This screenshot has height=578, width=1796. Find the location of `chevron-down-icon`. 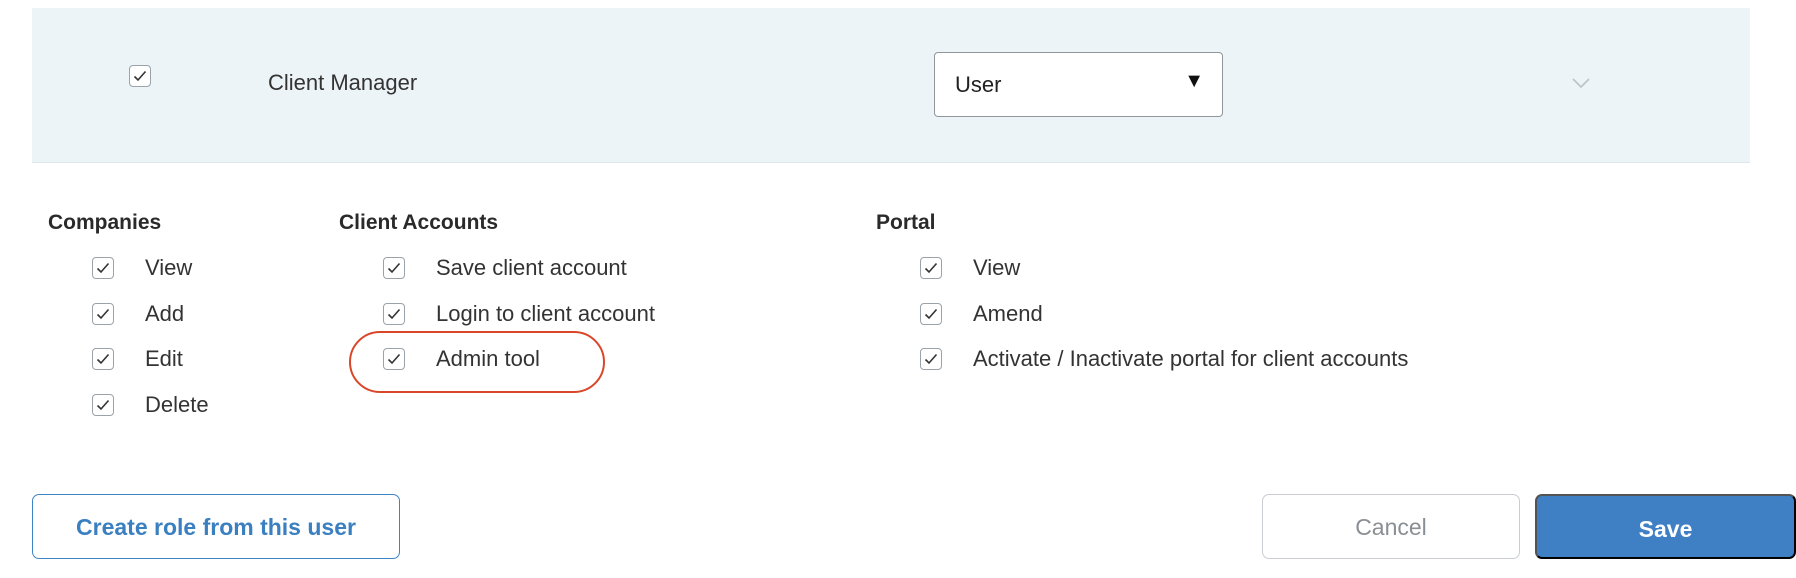

chevron-down-icon is located at coordinates (1581, 85).